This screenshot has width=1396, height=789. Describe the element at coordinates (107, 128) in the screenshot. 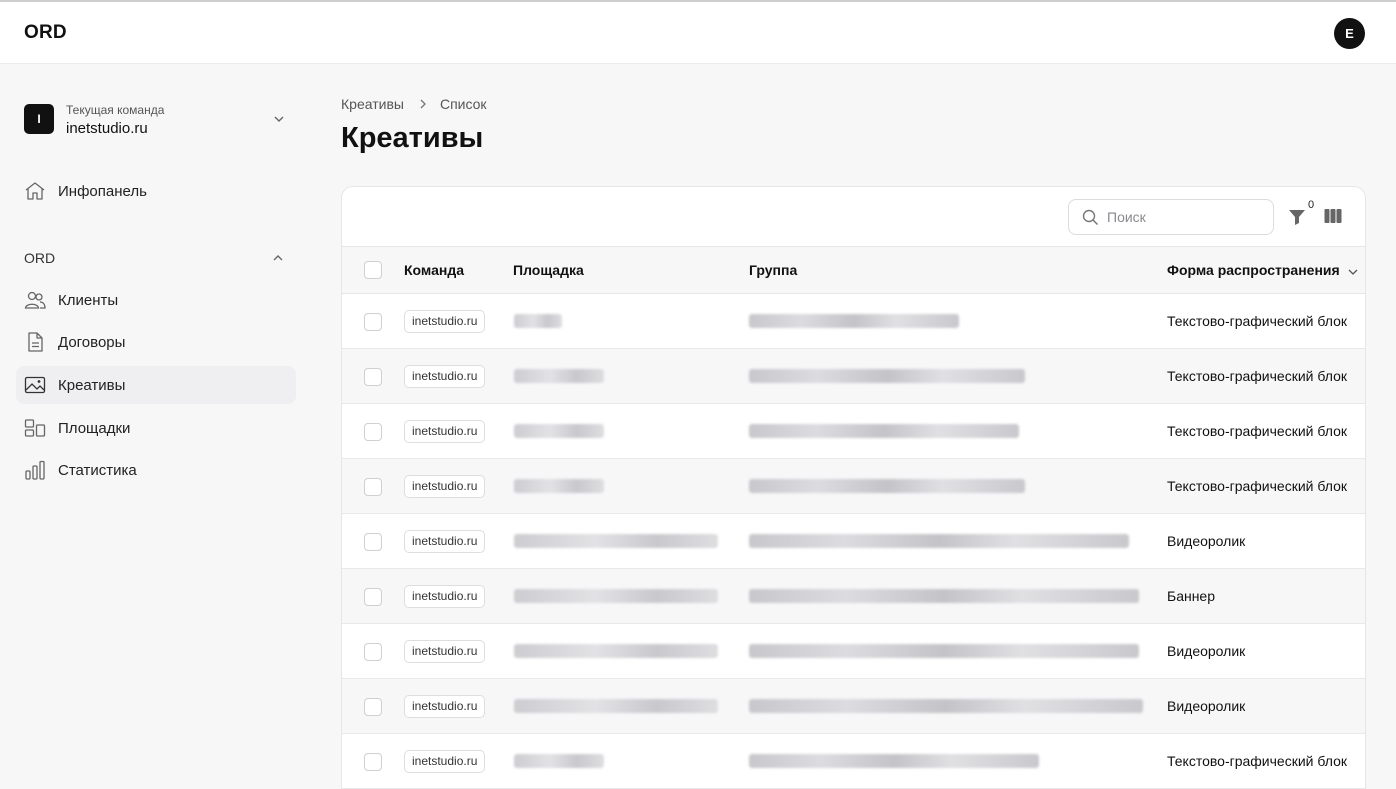

I see `team-name: inetstudio.ru` at that location.